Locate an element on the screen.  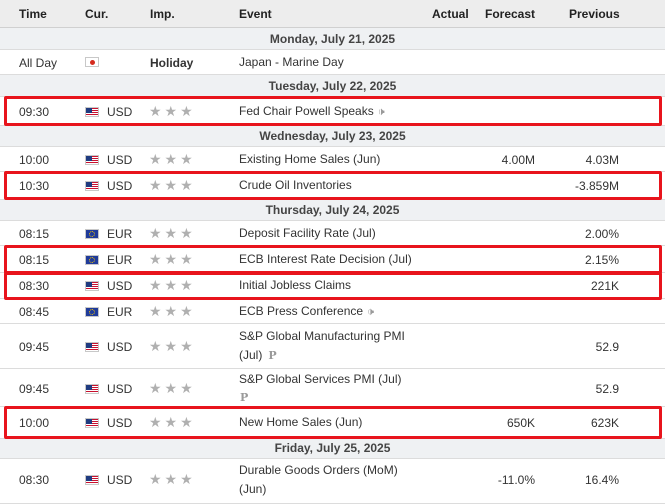
header-importance: Imp. is located at coordinates (162, 14).